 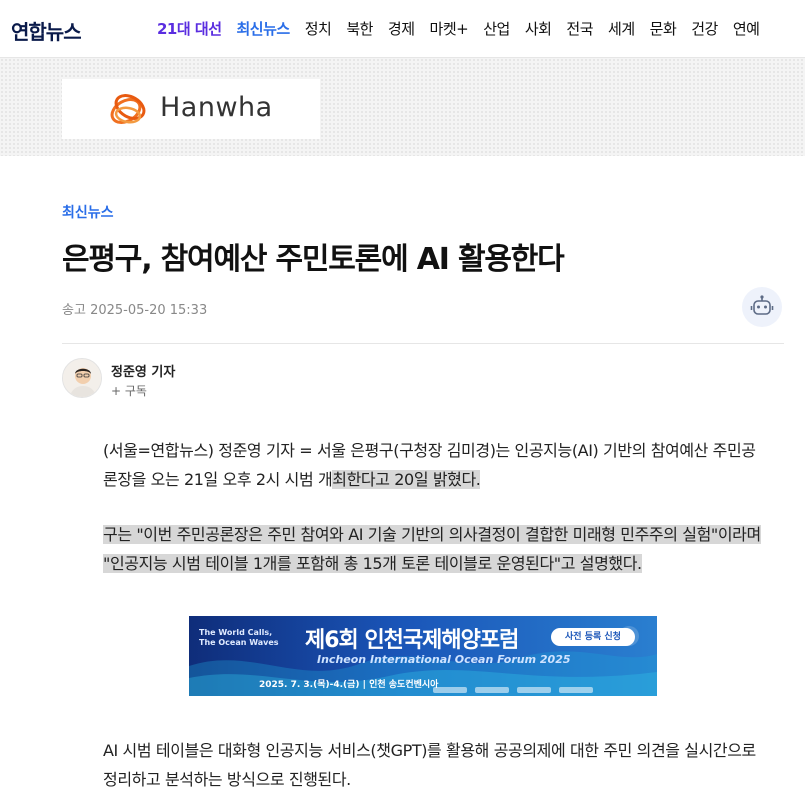 What do you see at coordinates (149, 310) in the screenshot?
I see `publish-date: 2025-05-20 15:33` at bounding box center [149, 310].